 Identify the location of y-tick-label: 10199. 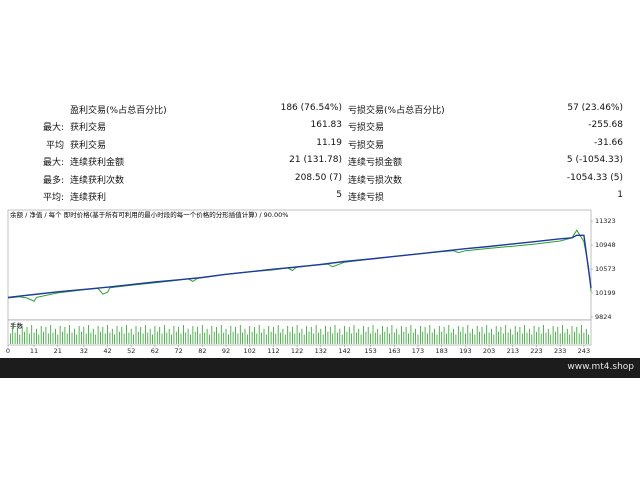
(605, 293).